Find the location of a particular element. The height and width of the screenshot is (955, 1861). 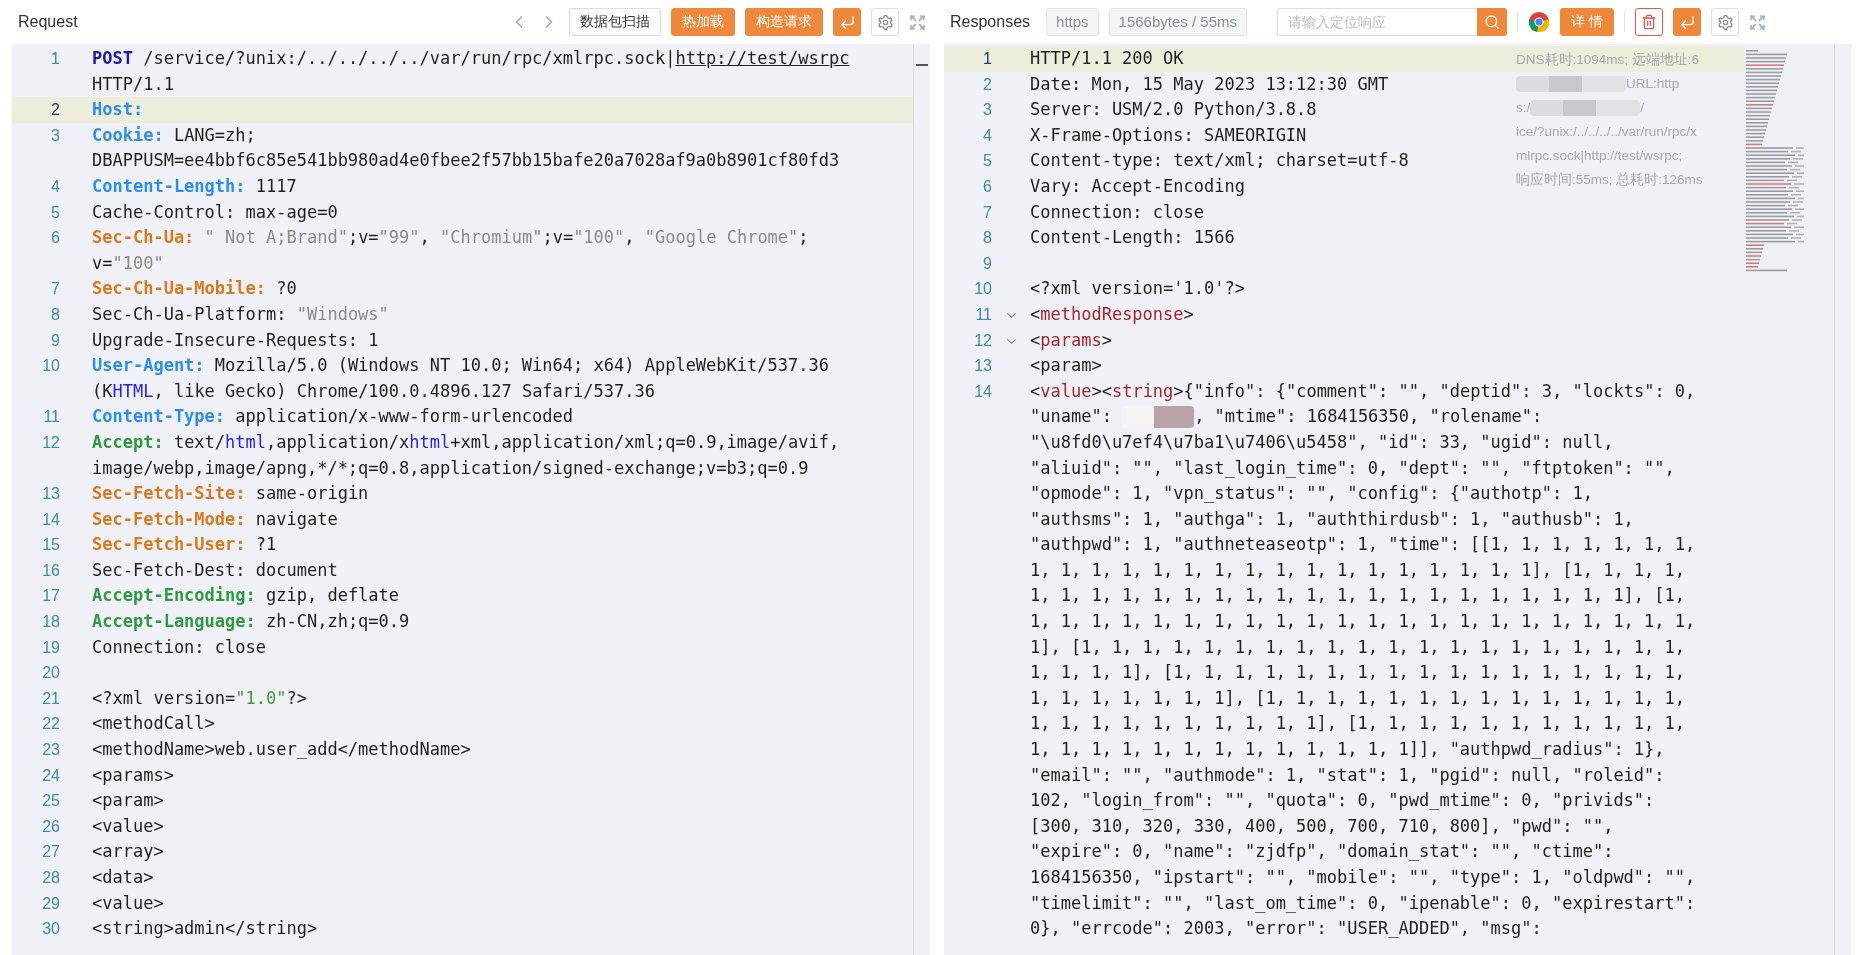

line-number: 5 is located at coordinates (987, 161).